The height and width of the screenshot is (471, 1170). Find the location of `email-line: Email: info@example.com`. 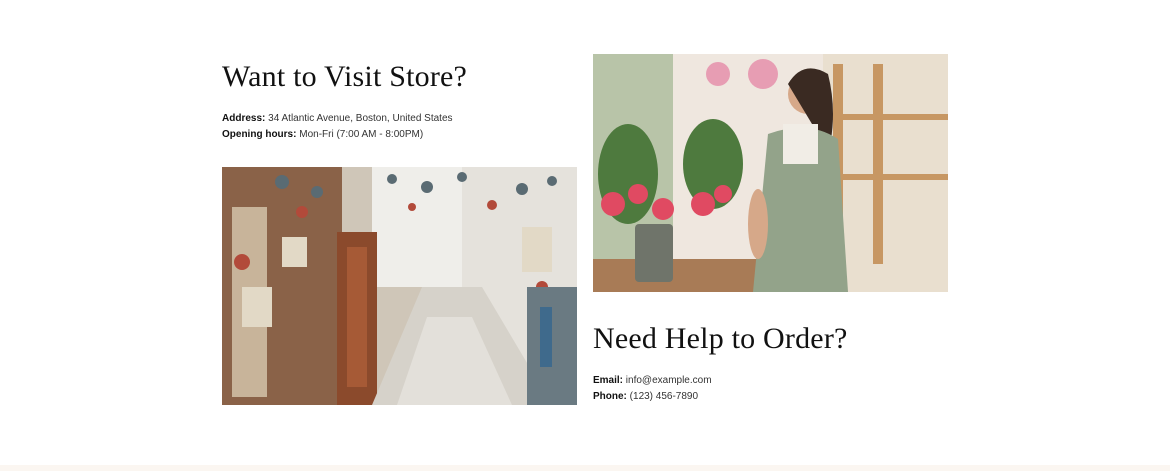

email-line: Email: info@example.com is located at coordinates (652, 381).